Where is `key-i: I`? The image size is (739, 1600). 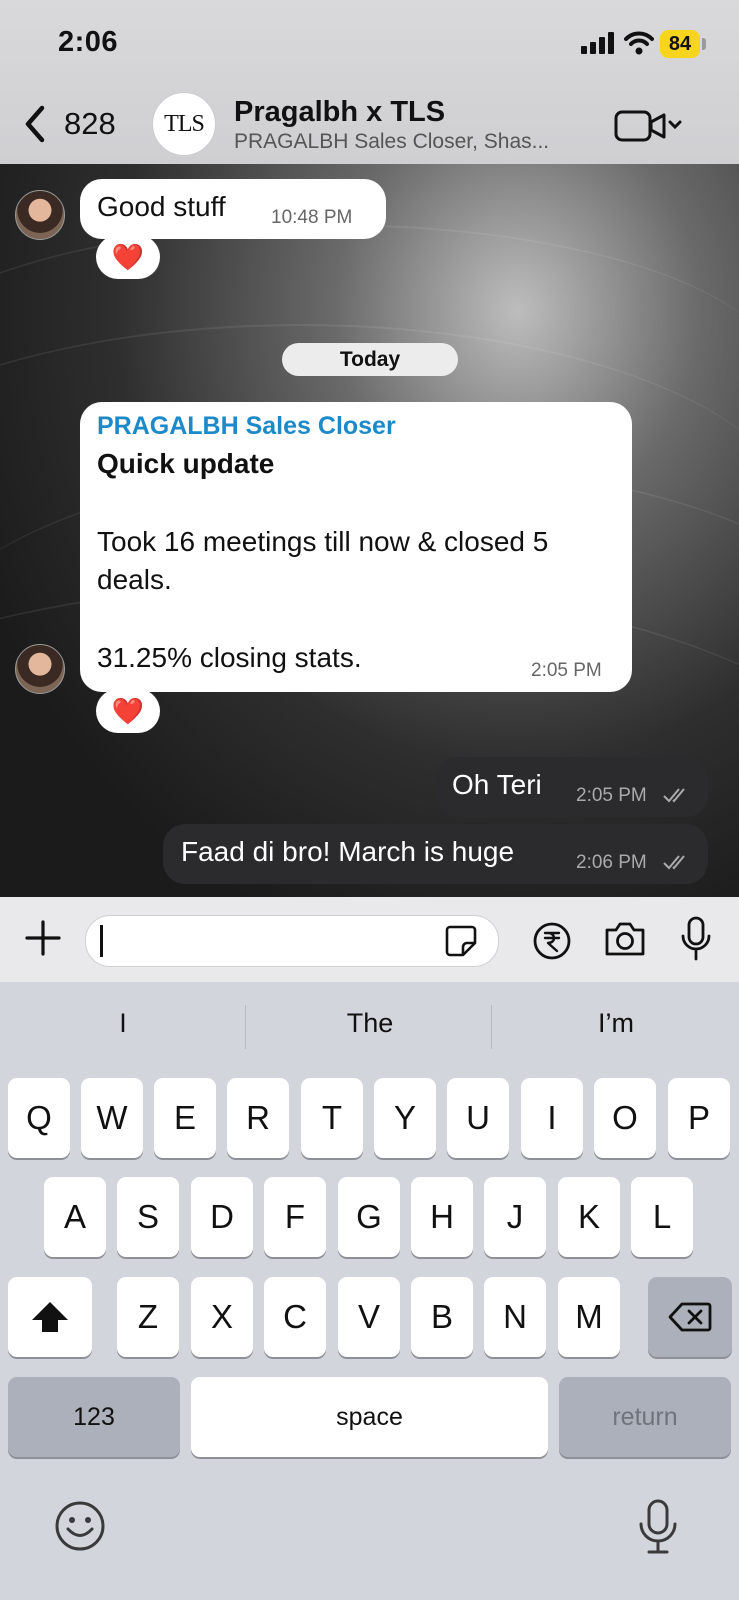
key-i: I is located at coordinates (552, 1118).